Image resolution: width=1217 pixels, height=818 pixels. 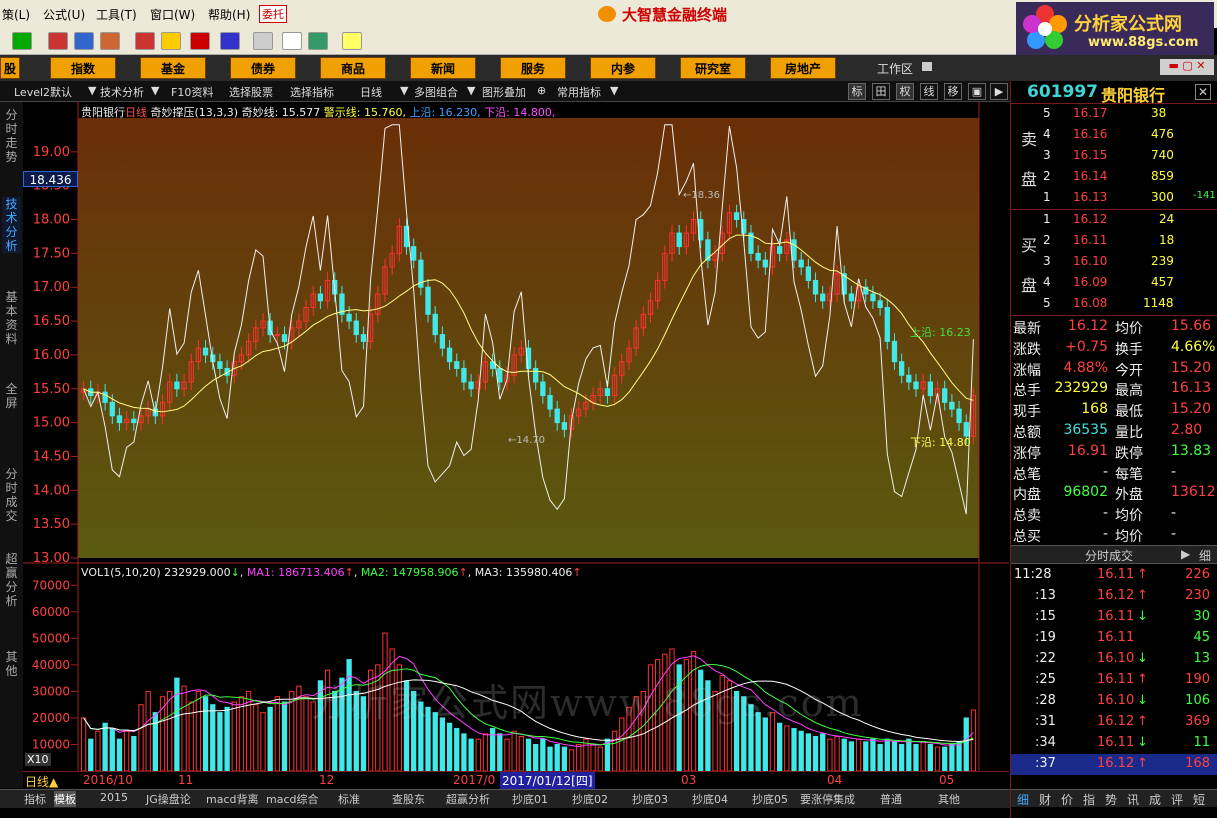 I want to click on level2-select: Level2默认, so click(x=43, y=92).